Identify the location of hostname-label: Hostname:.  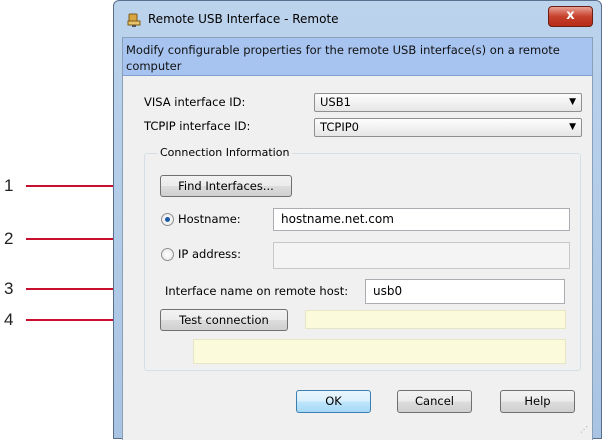
(209, 219).